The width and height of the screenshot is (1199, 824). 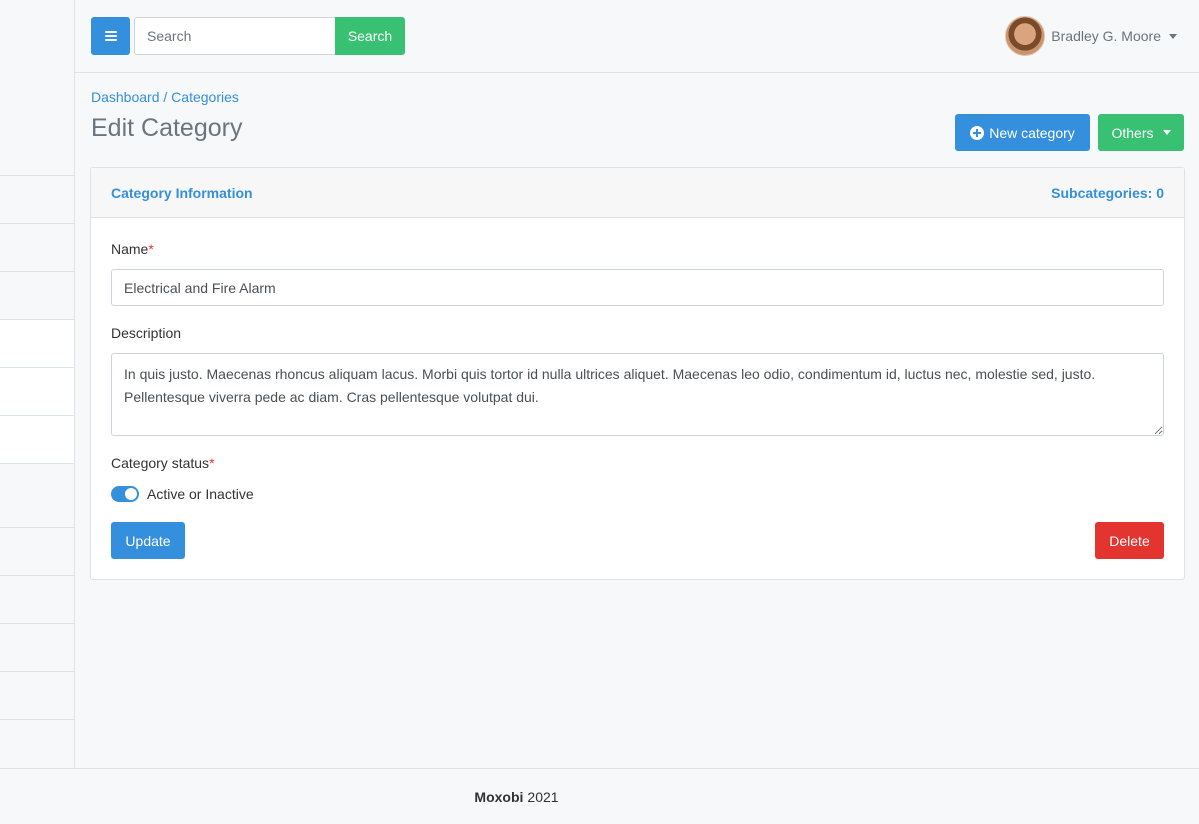 I want to click on status-label: Category status*, so click(x=163, y=463).